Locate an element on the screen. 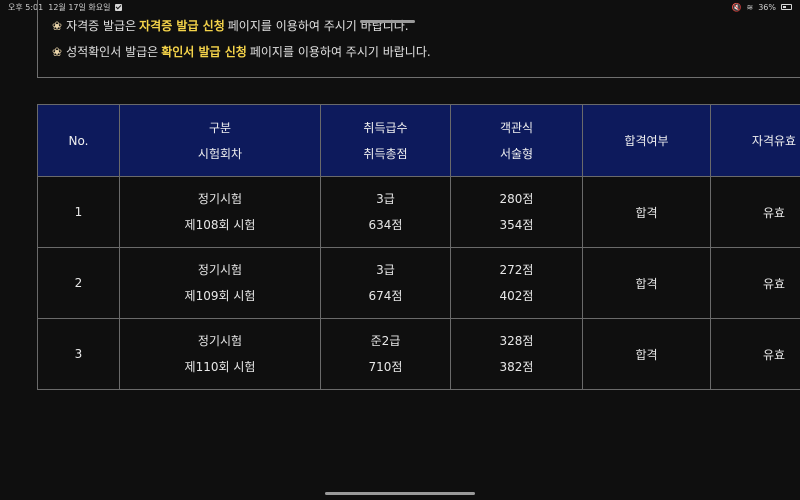  home-gesture-bar is located at coordinates (400, 493).